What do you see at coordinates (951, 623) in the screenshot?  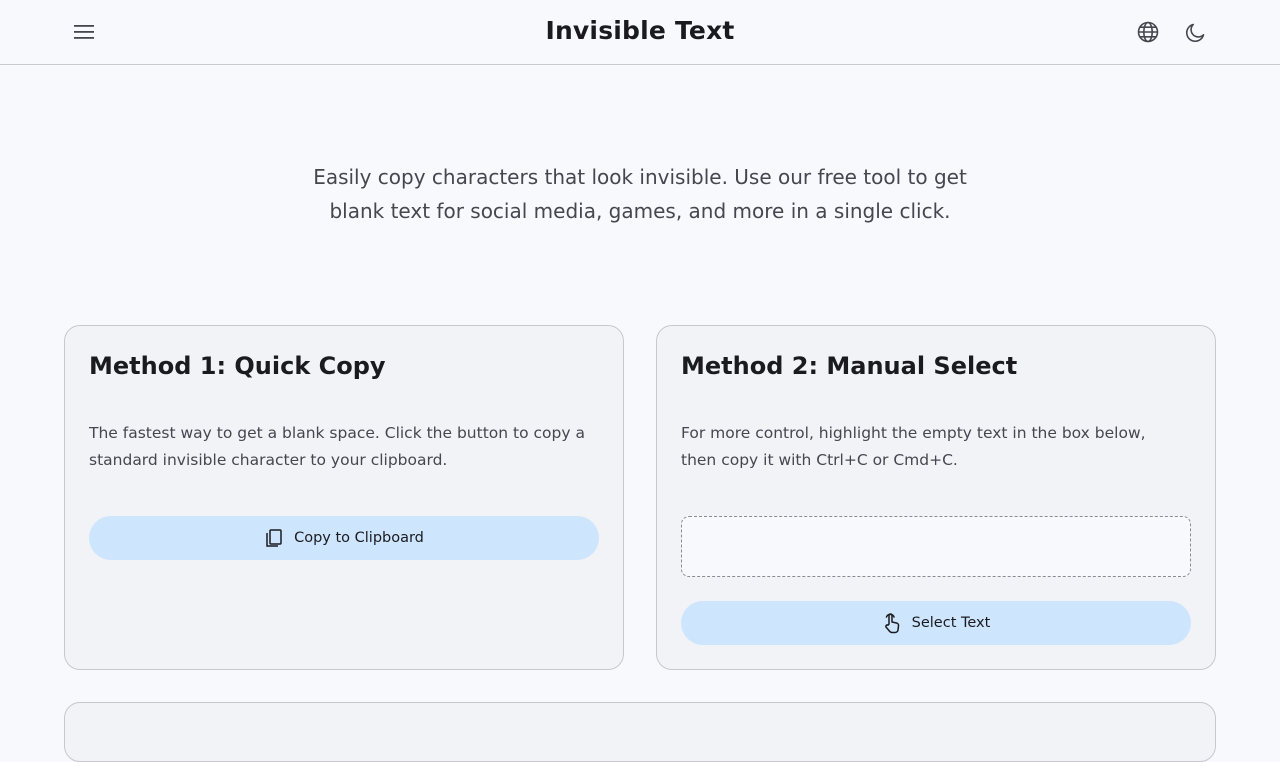 I see `select-button-label: Select Text` at bounding box center [951, 623].